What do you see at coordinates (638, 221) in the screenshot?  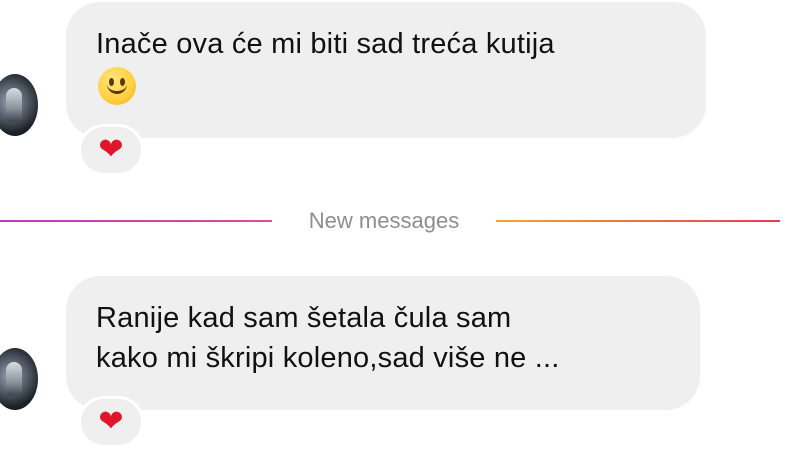 I see `divider-rule-right` at bounding box center [638, 221].